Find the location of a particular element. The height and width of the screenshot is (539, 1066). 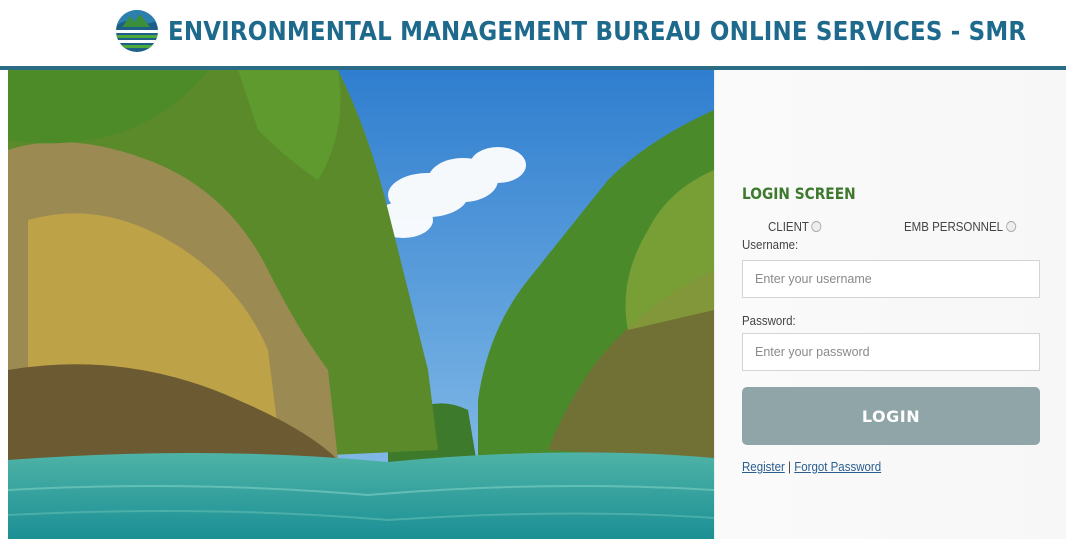

radio-client: CLIENT is located at coordinates (795, 227).